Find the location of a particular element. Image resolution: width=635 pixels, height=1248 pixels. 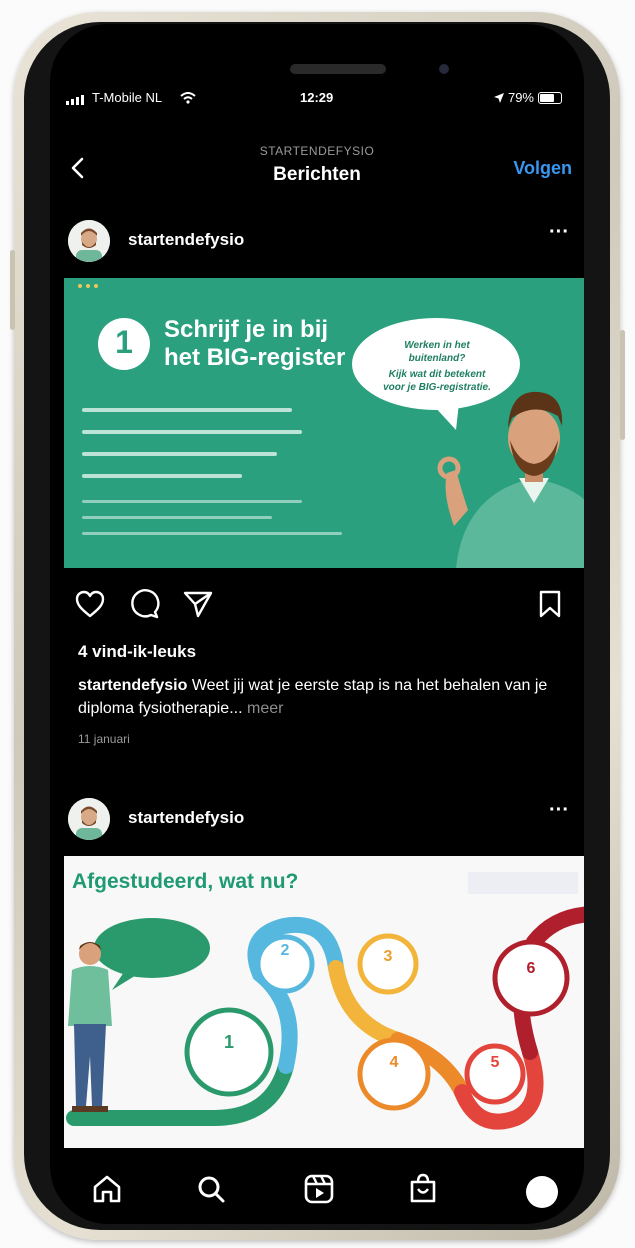

wifi-icon is located at coordinates (188, 98).